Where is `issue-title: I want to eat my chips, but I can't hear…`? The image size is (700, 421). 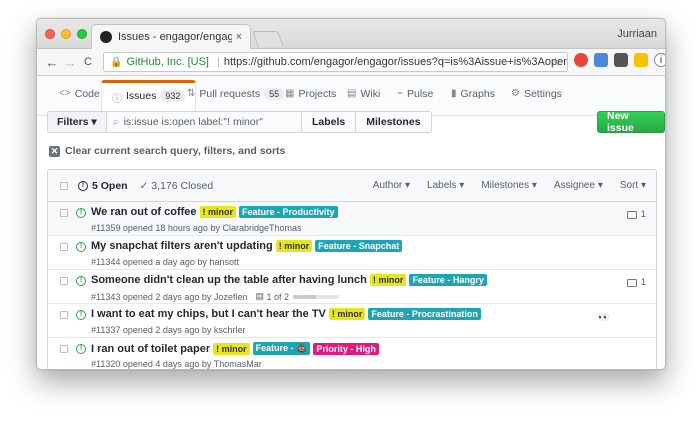 issue-title: I want to eat my chips, but I can't hear… is located at coordinates (208, 314).